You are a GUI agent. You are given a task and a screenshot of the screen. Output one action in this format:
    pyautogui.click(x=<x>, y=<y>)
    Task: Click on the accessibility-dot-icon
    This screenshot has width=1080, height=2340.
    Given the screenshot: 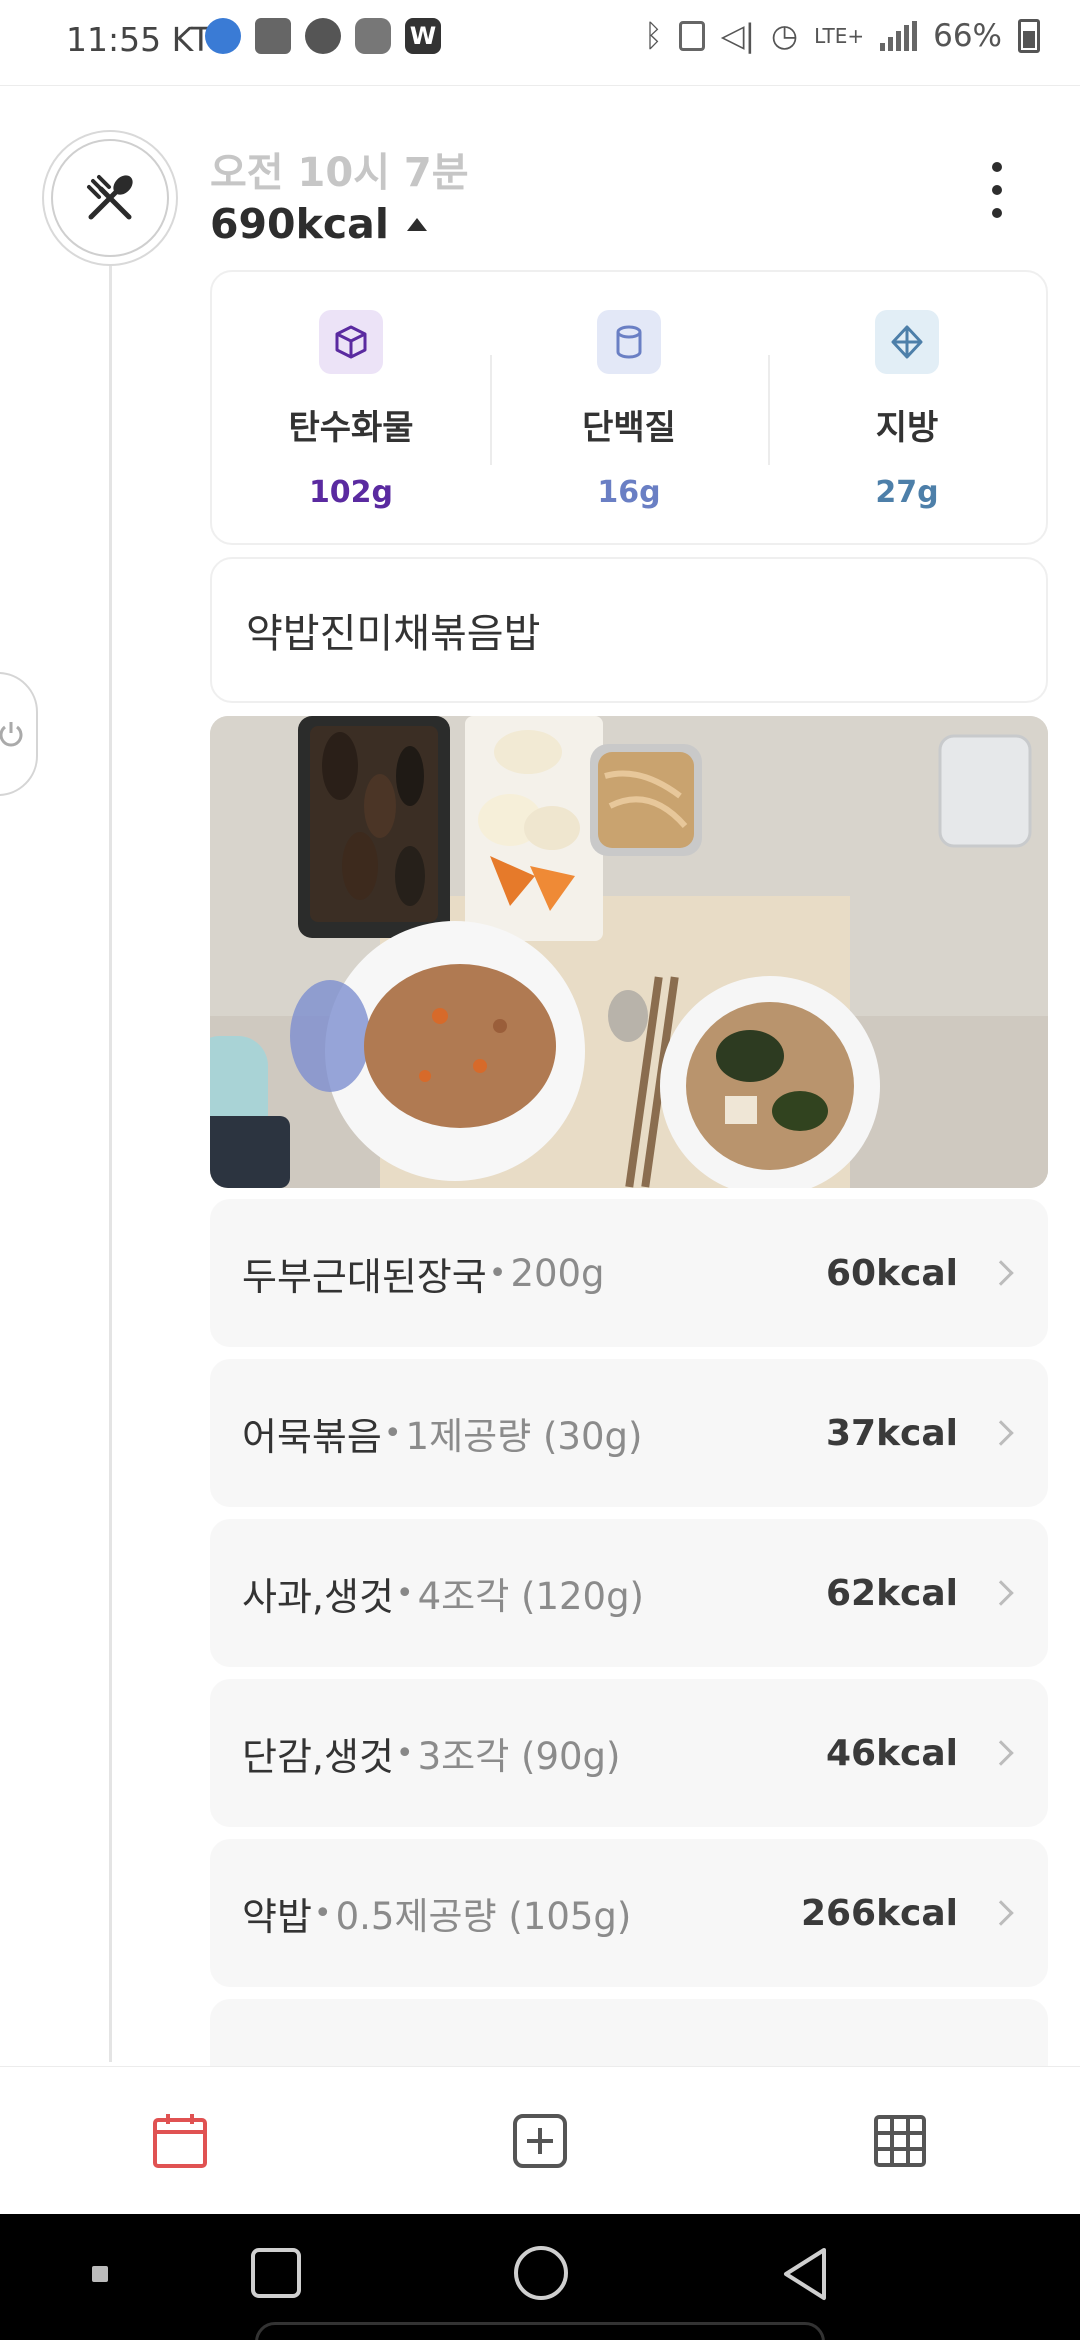 What is the action you would take?
    pyautogui.click(x=100, y=2274)
    